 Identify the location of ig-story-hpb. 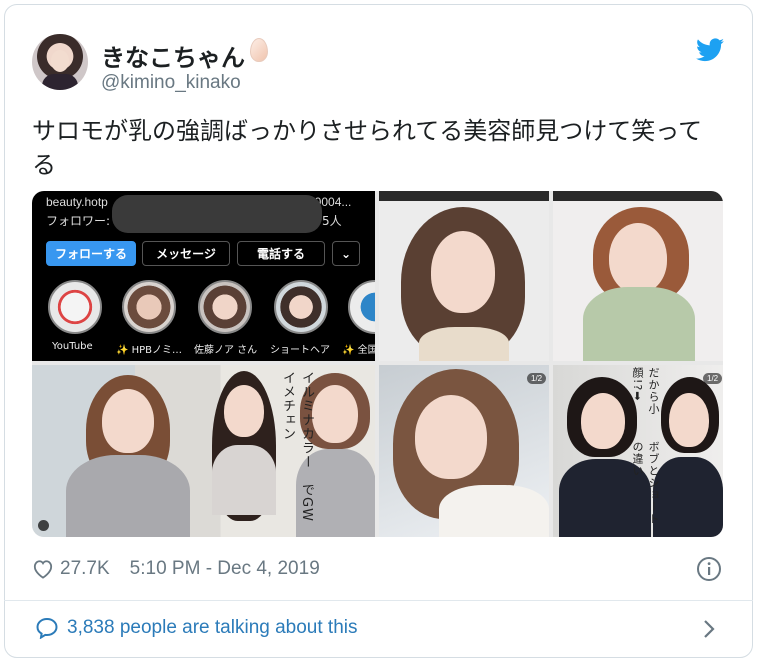
(149, 307).